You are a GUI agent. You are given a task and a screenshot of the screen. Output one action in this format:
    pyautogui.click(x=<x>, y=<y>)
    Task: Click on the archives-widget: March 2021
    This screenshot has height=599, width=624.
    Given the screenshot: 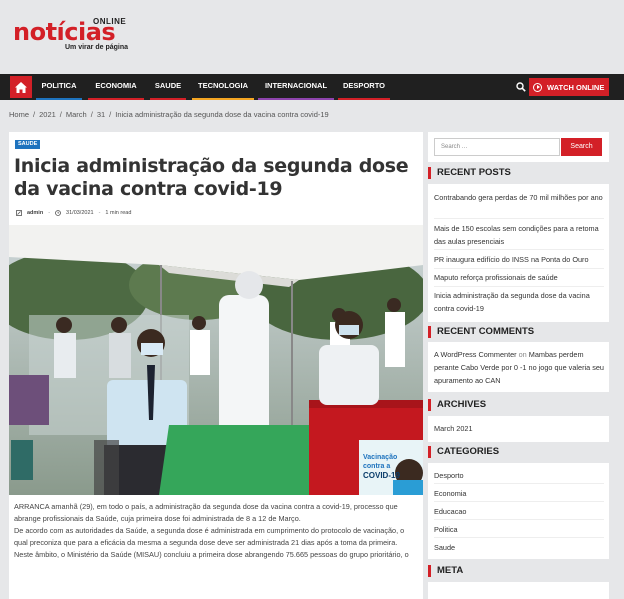 What is the action you would take?
    pyautogui.click(x=518, y=429)
    